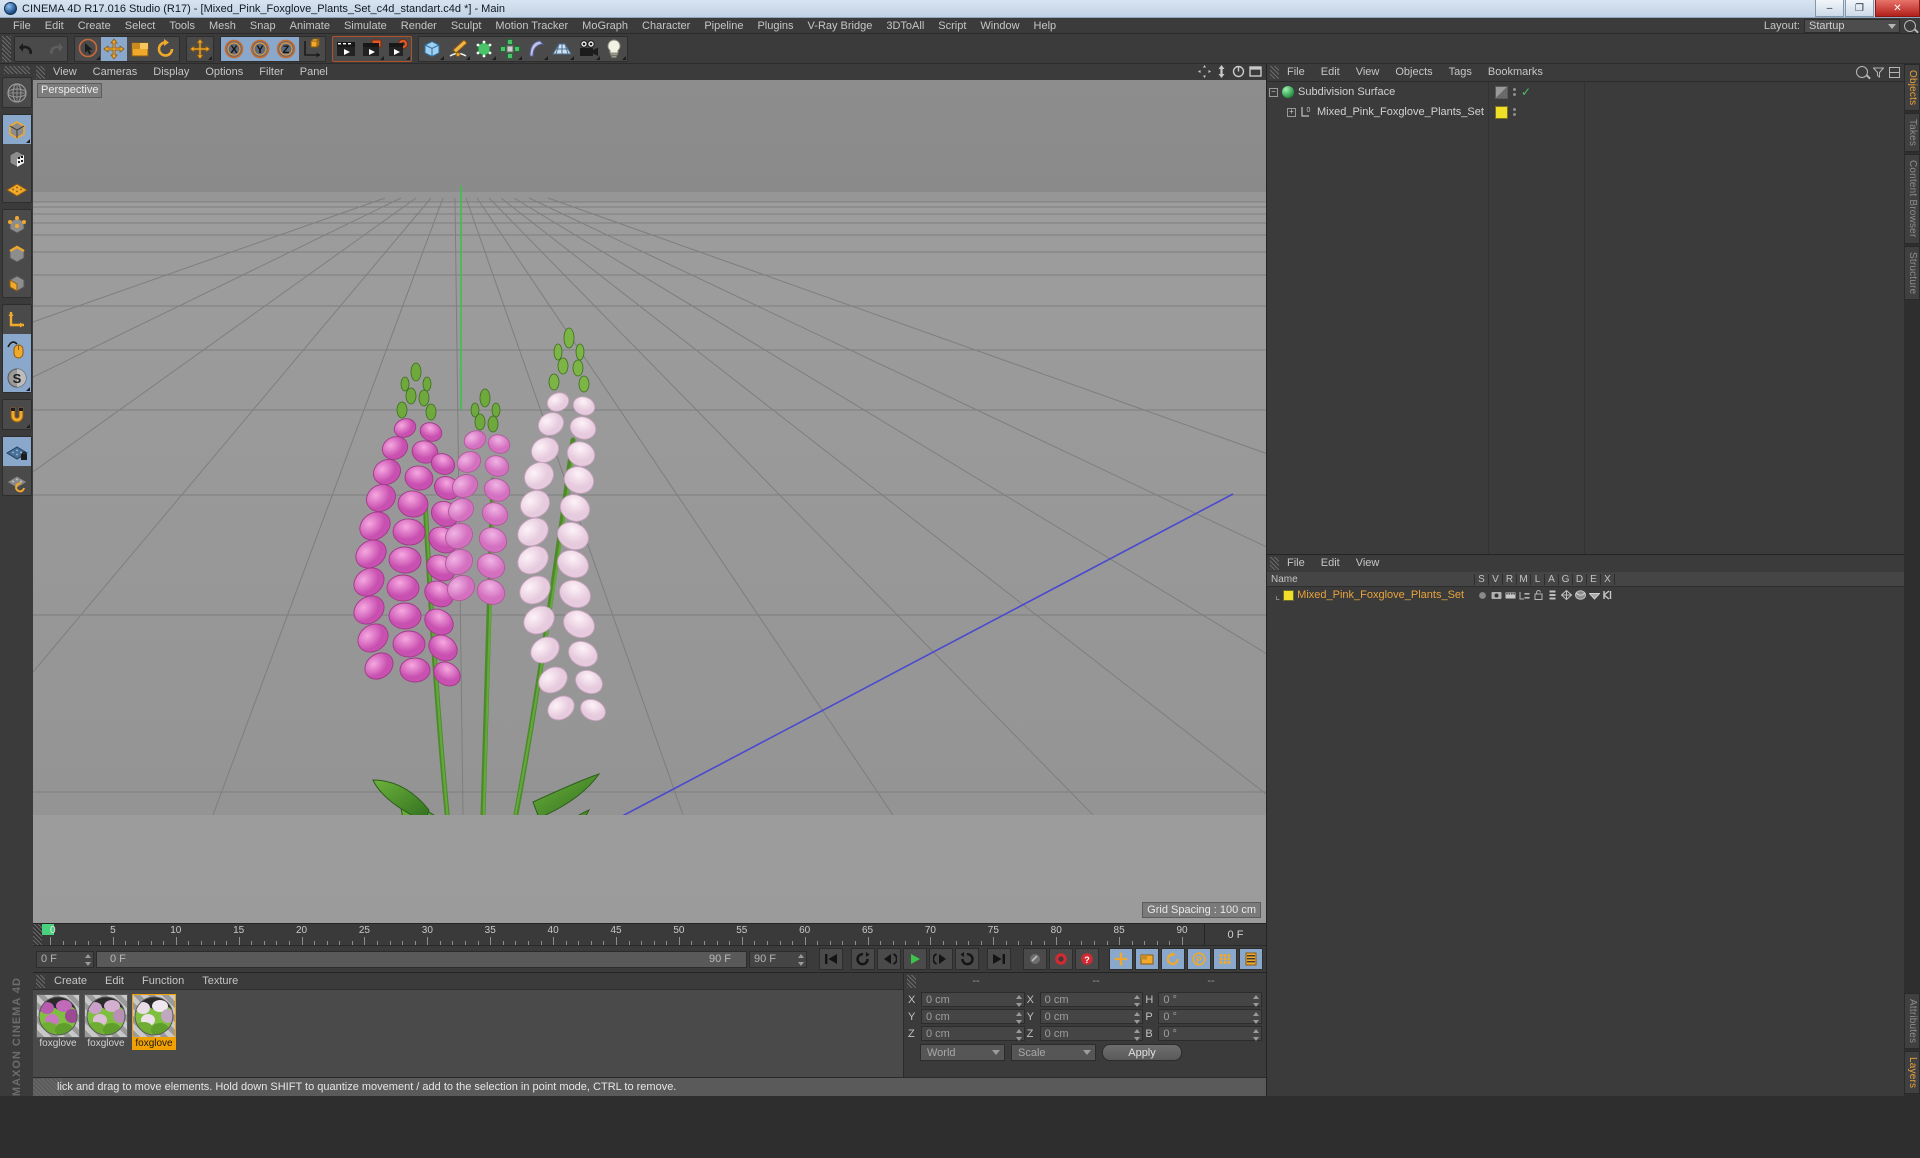 This screenshot has height=1158, width=1920. Describe the element at coordinates (310, 26) in the screenshot. I see `menu-item-animate: Animate` at that location.